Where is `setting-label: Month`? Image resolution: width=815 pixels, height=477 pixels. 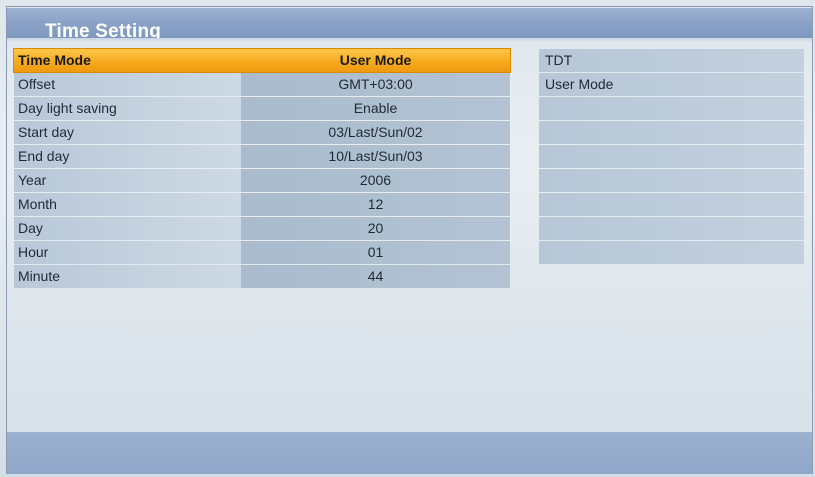 setting-label: Month is located at coordinates (127, 204).